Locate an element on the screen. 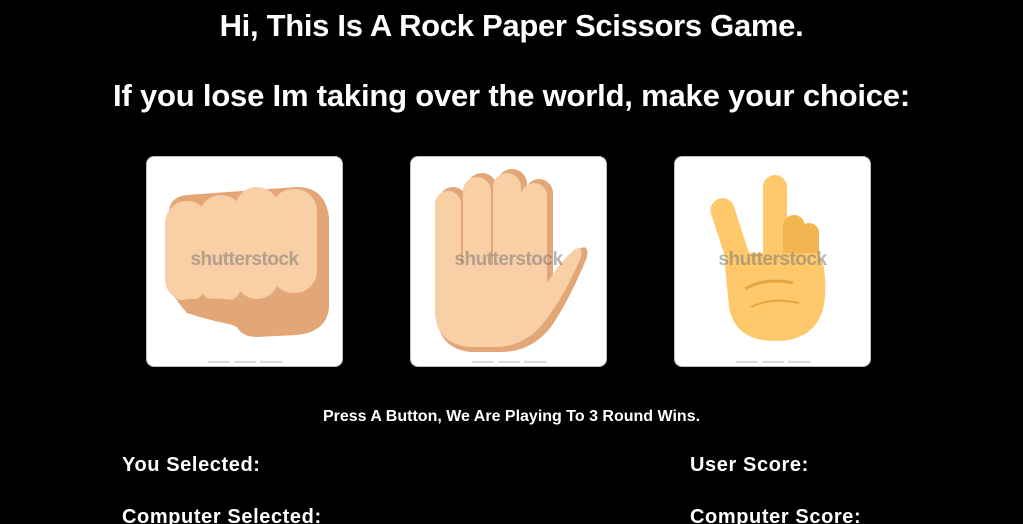 The height and width of the screenshot is (524, 1023). you-selected-label: You Selected: is located at coordinates (191, 465).